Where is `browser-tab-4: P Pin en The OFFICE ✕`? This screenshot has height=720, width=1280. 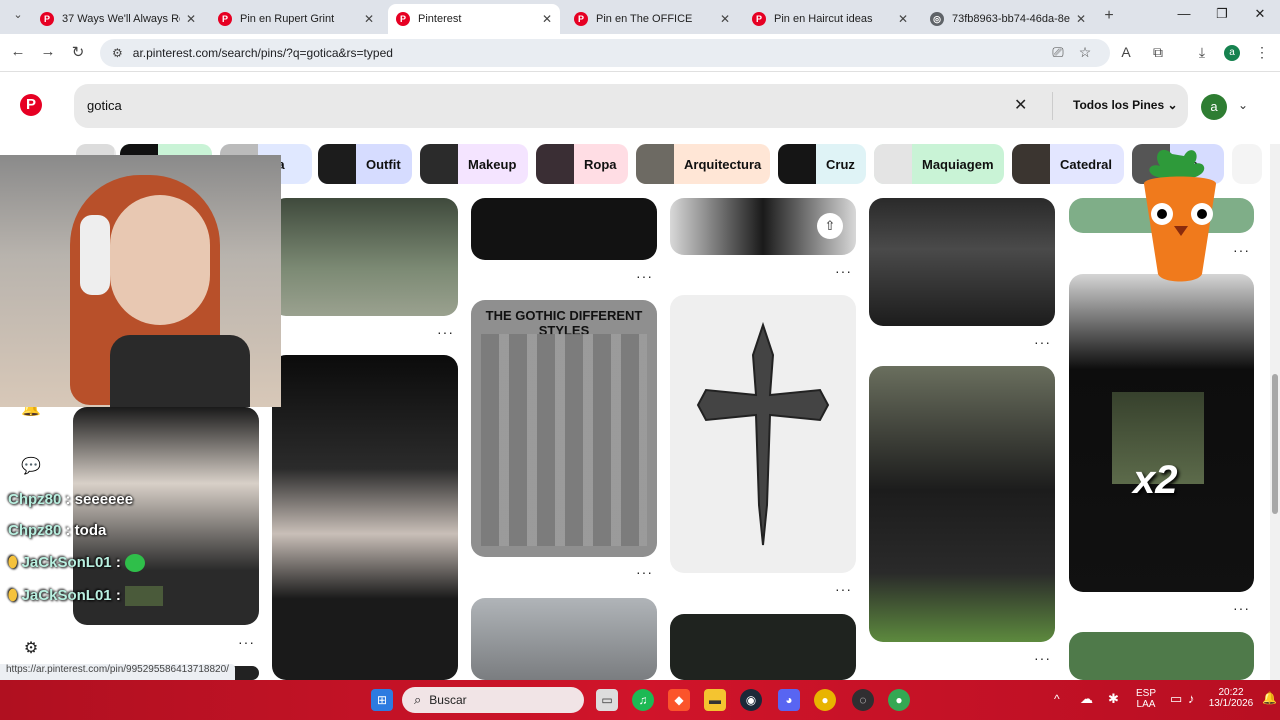 browser-tab-4: P Pin en The OFFICE ✕ is located at coordinates (652, 19).